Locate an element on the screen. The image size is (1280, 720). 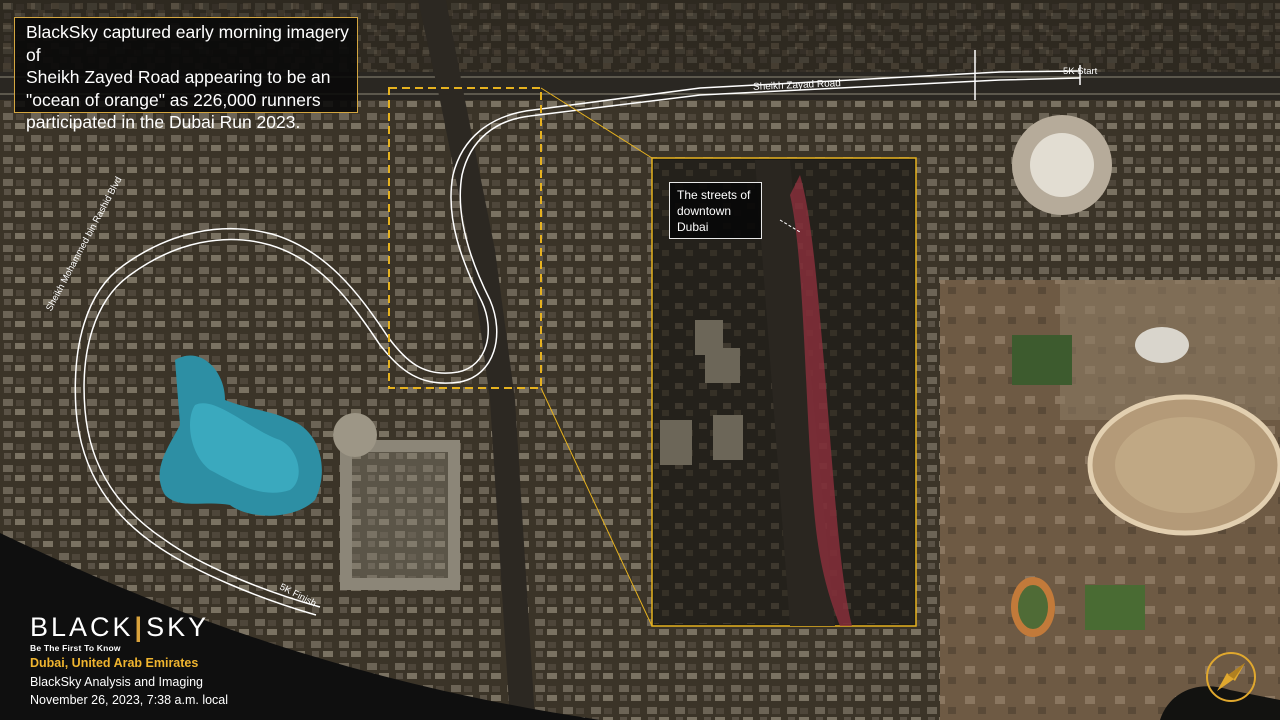
caption-line: participated in the Dubai Run 2023. is located at coordinates (163, 122).